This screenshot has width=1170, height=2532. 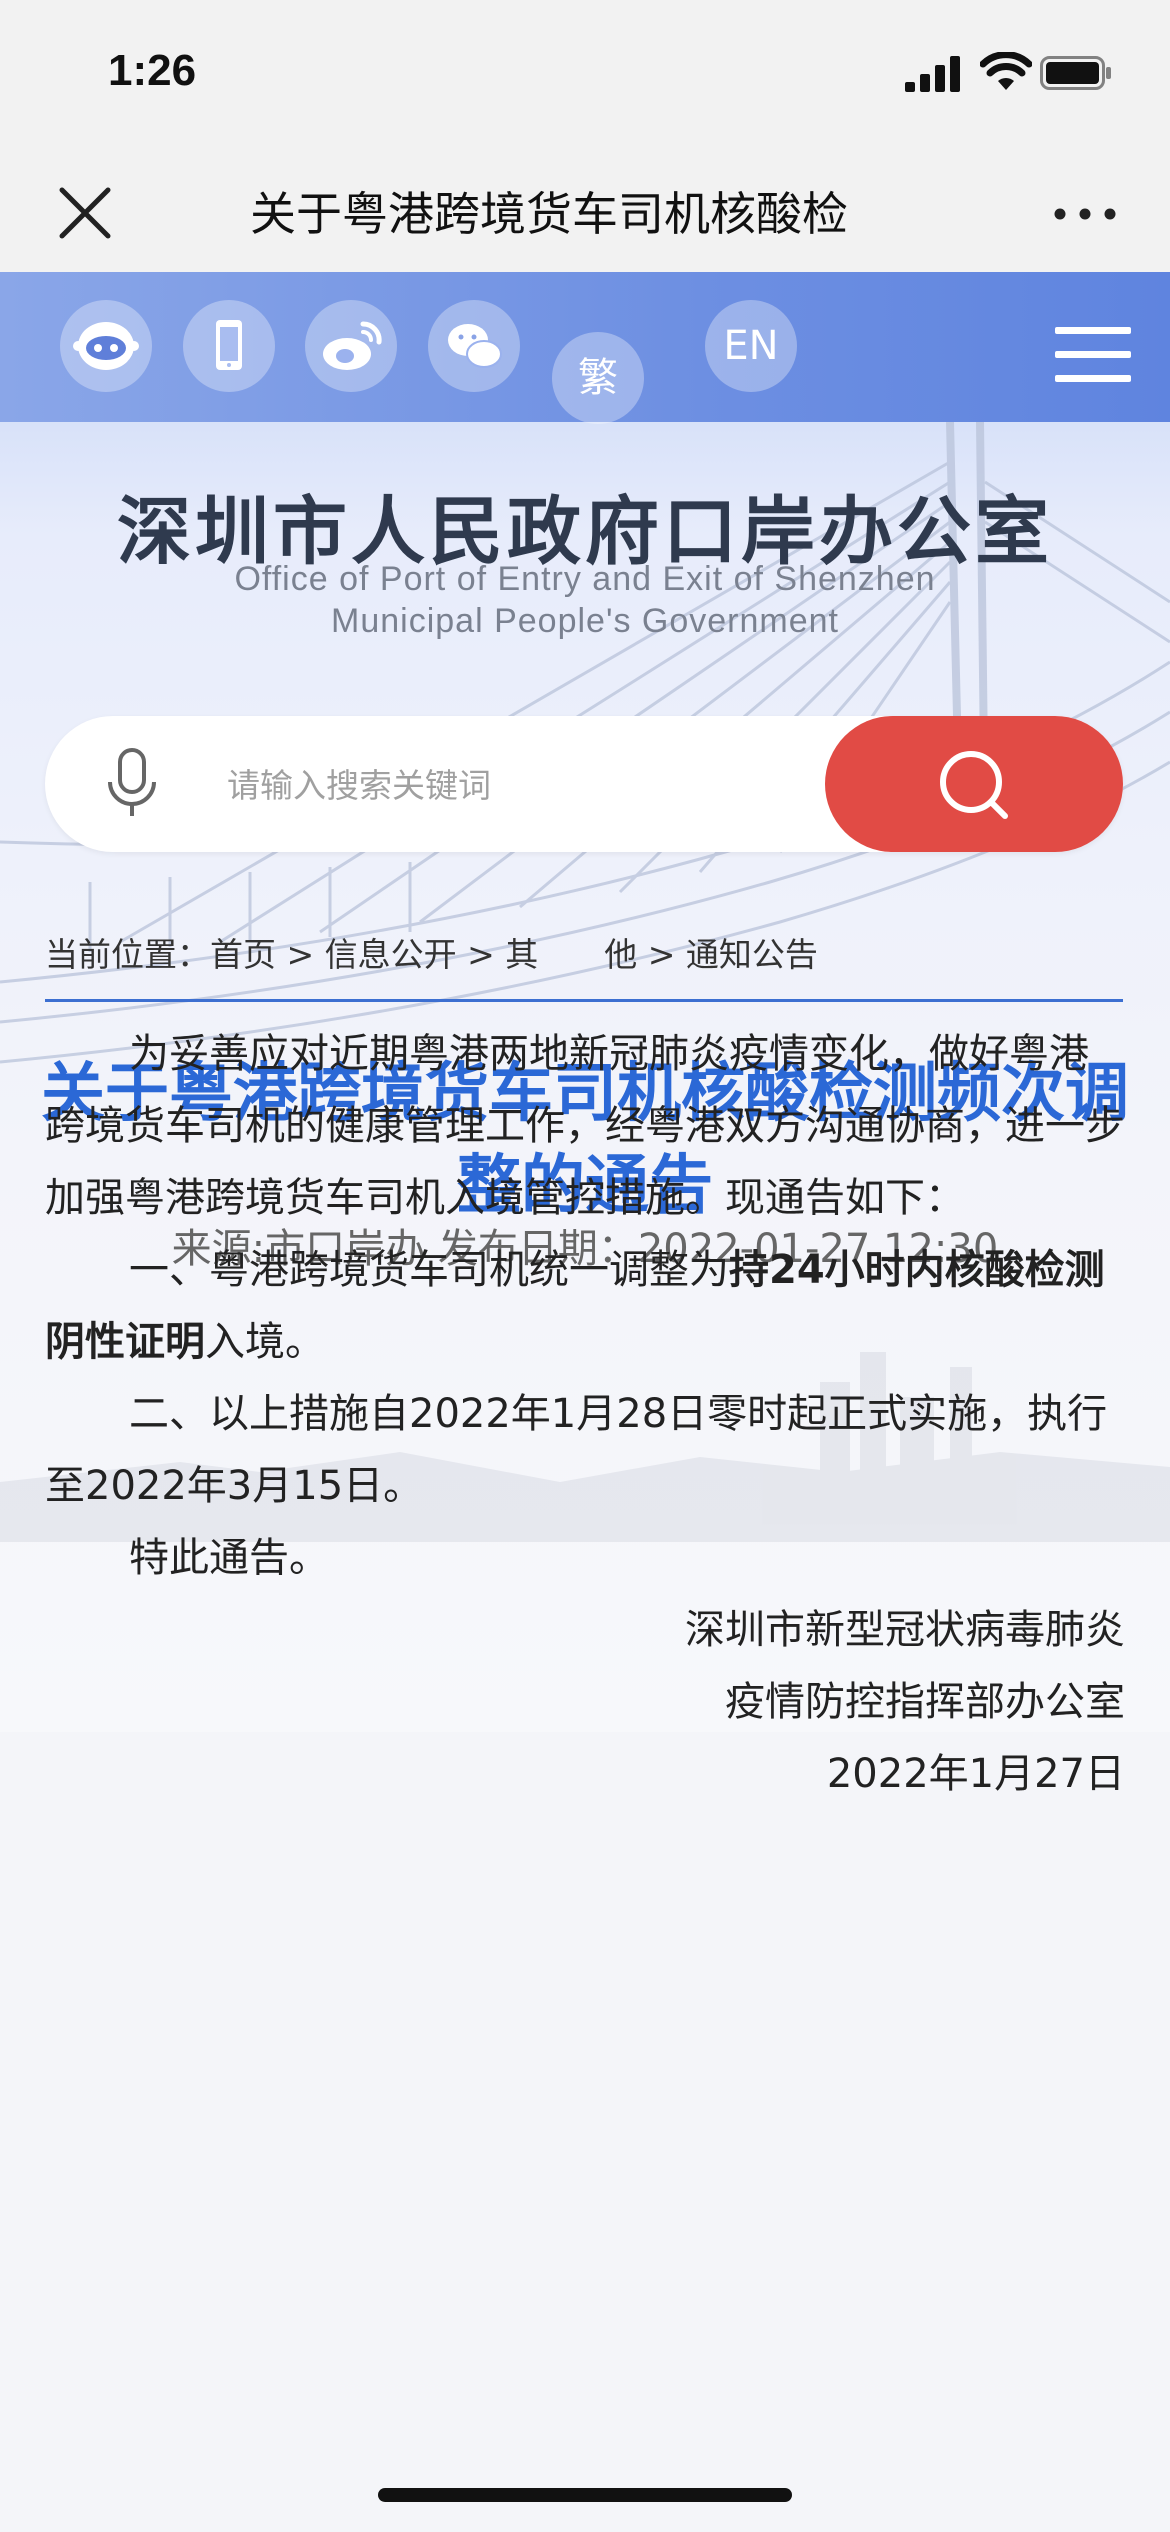 What do you see at coordinates (537, 785) in the screenshot?
I see `search-input` at bounding box center [537, 785].